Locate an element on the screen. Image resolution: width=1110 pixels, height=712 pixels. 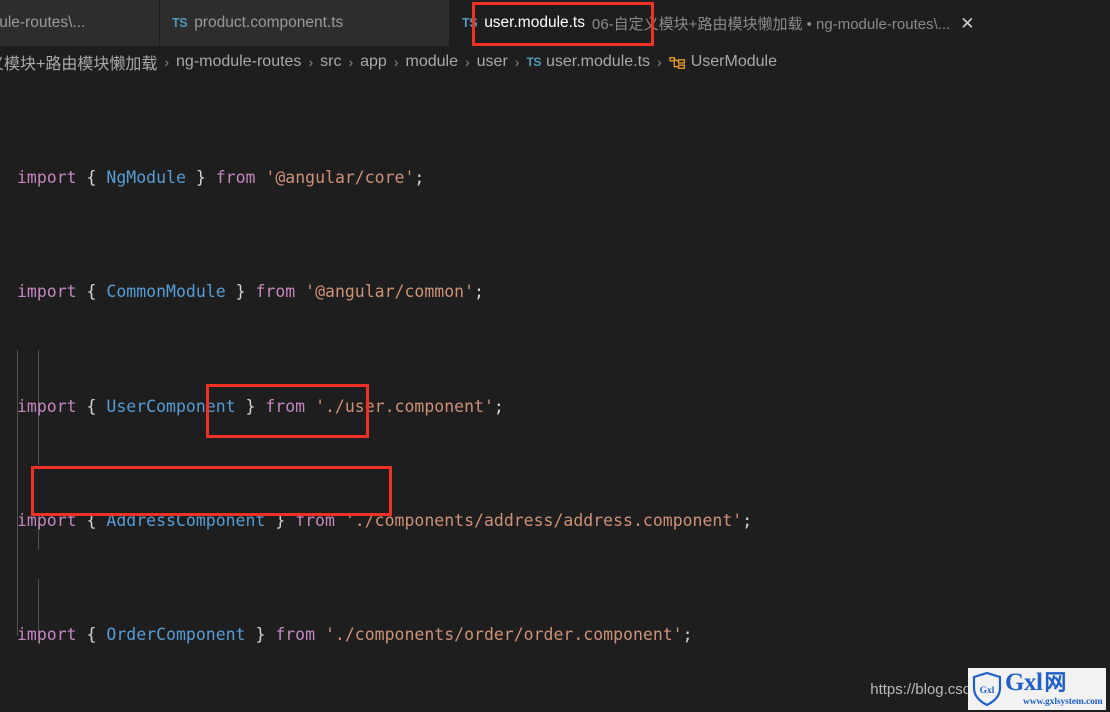
breadcrumb-item-module: module is located at coordinates (431, 62).